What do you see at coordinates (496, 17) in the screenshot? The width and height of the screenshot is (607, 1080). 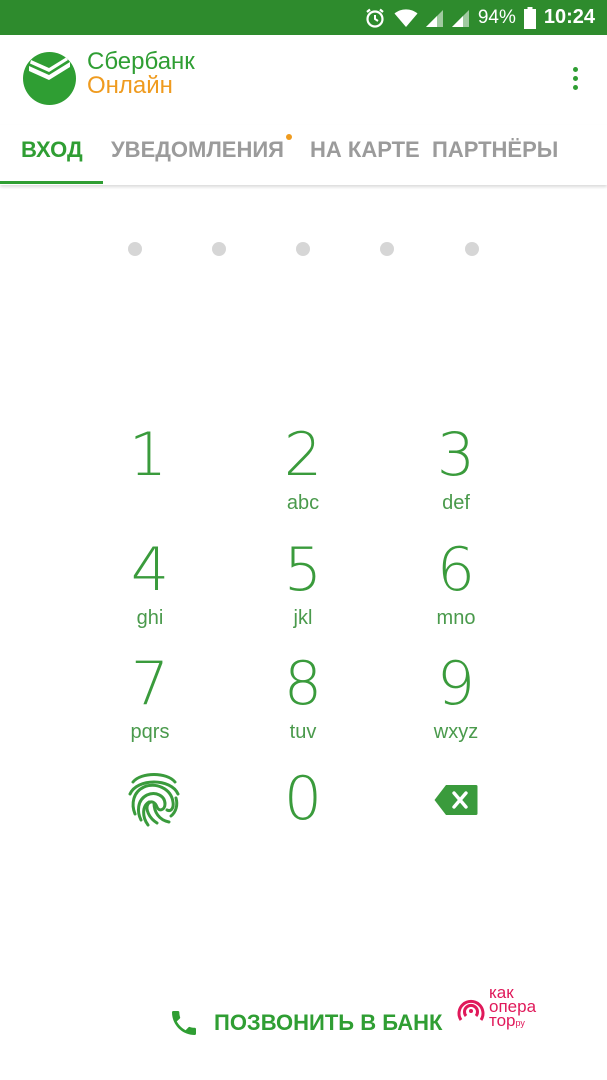 I see `battery-percent: 94%` at bounding box center [496, 17].